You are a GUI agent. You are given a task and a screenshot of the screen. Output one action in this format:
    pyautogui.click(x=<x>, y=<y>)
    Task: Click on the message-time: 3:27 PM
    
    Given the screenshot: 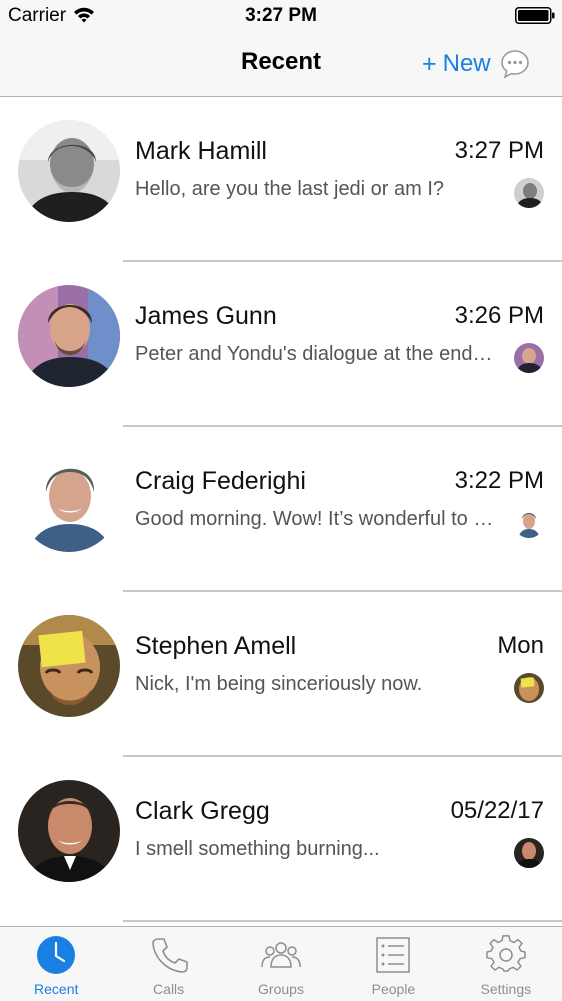 What is the action you would take?
    pyautogui.click(x=499, y=150)
    